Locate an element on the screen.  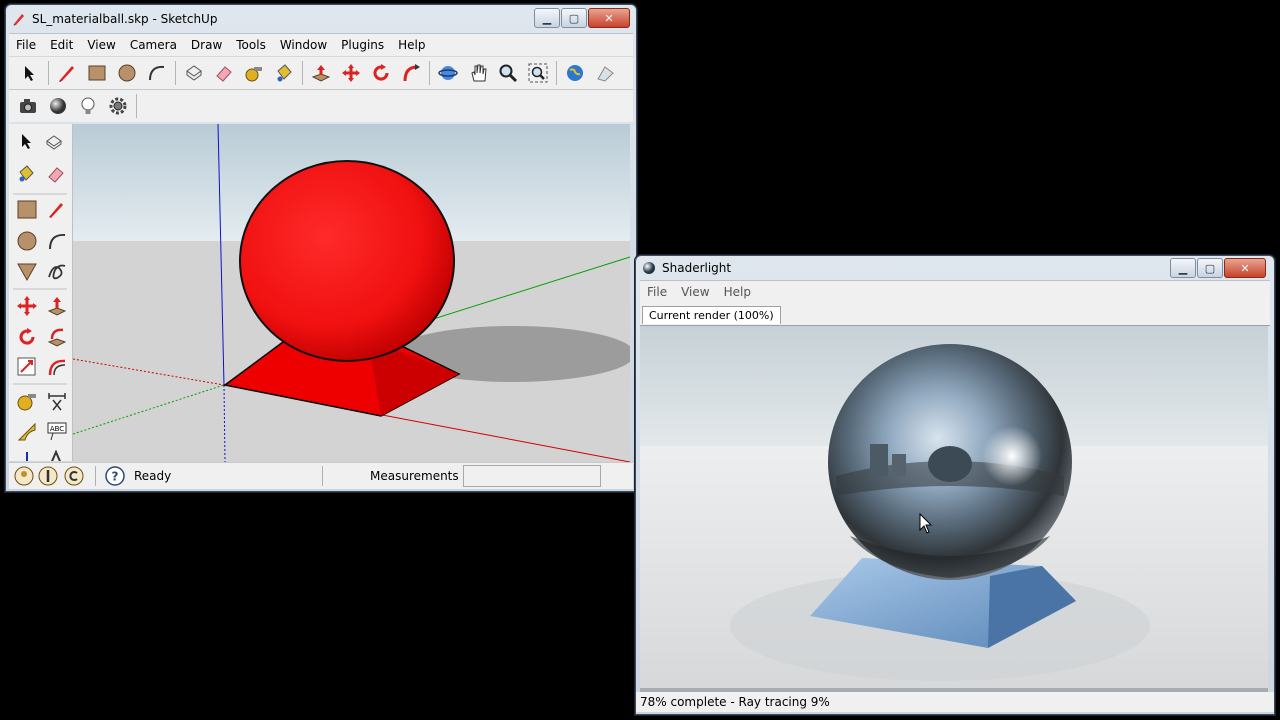
paint-bucket-icon is located at coordinates (284, 73).